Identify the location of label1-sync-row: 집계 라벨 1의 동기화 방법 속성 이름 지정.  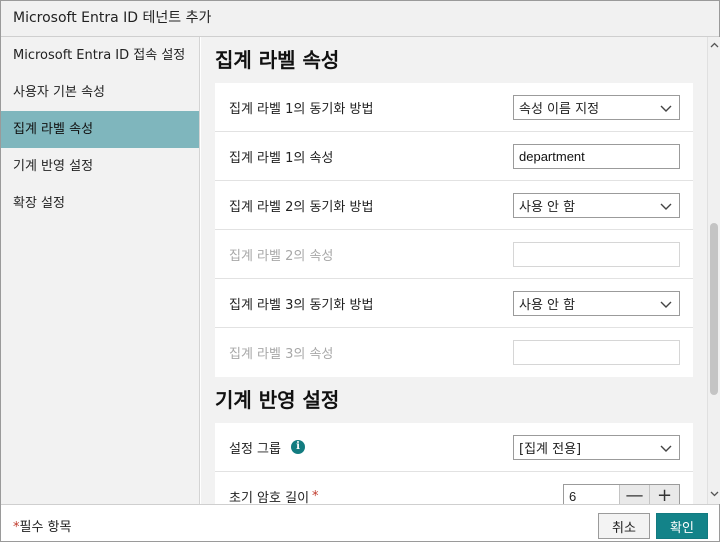
(454, 107).